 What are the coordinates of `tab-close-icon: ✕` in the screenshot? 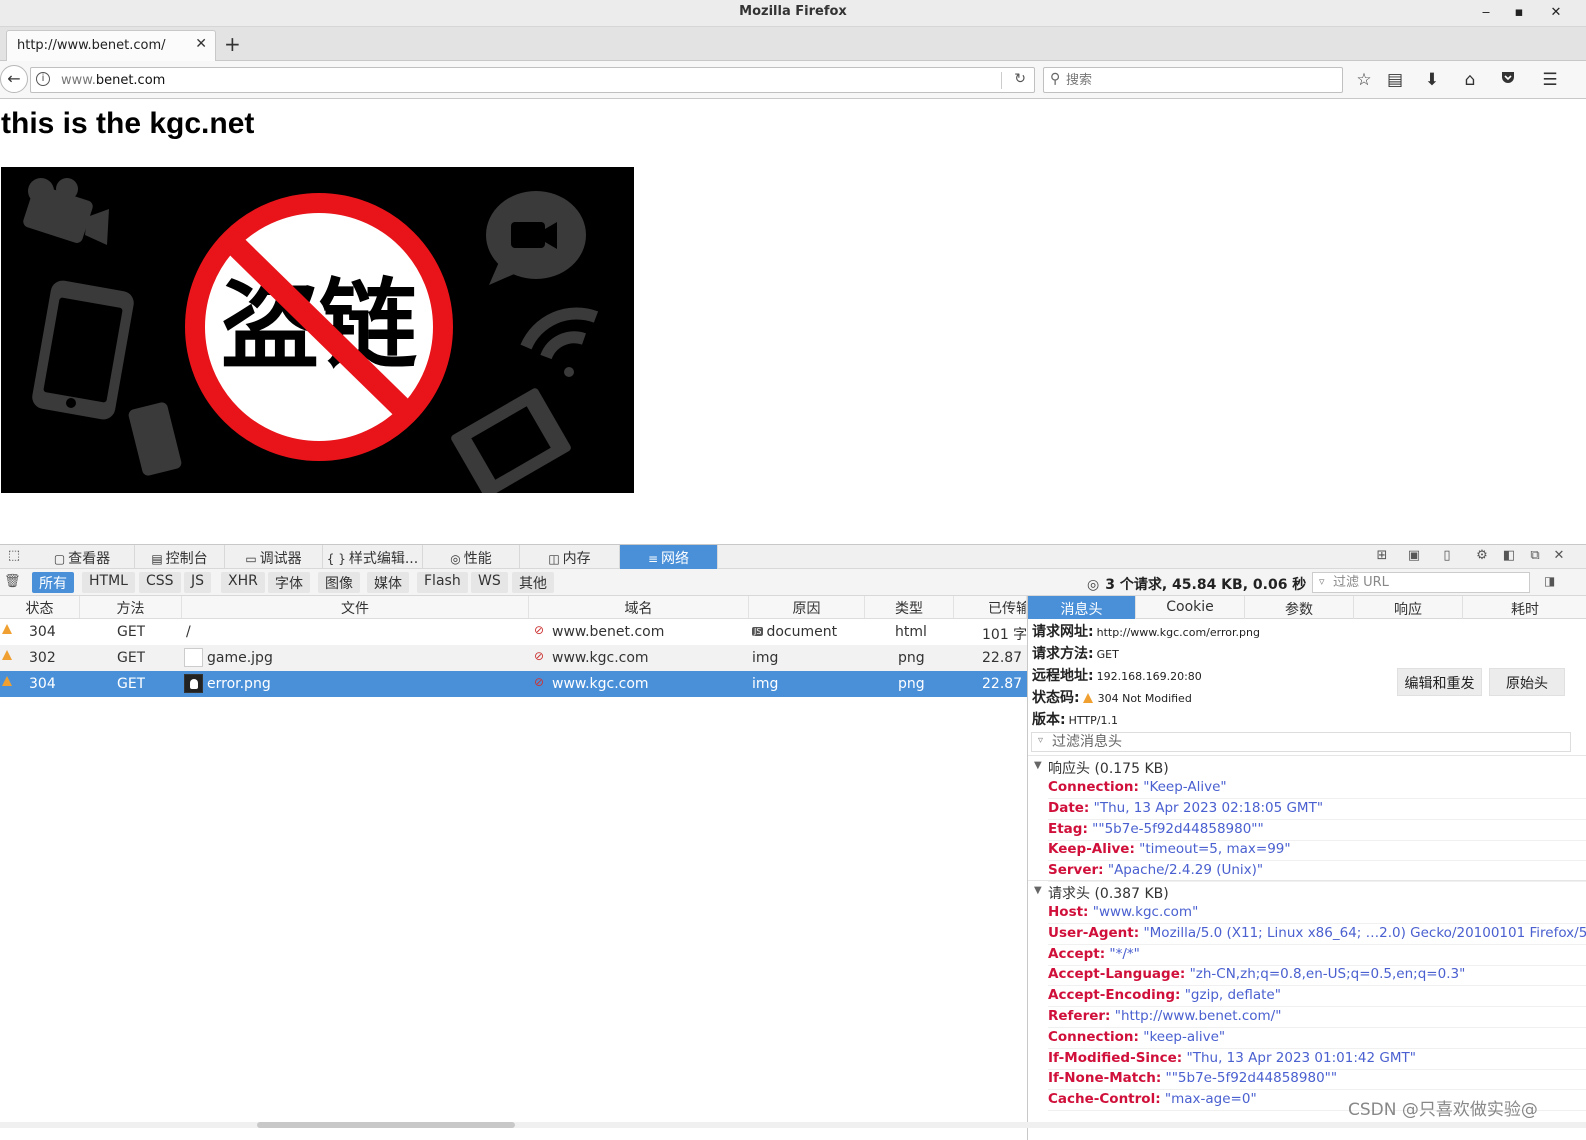 It's located at (201, 44).